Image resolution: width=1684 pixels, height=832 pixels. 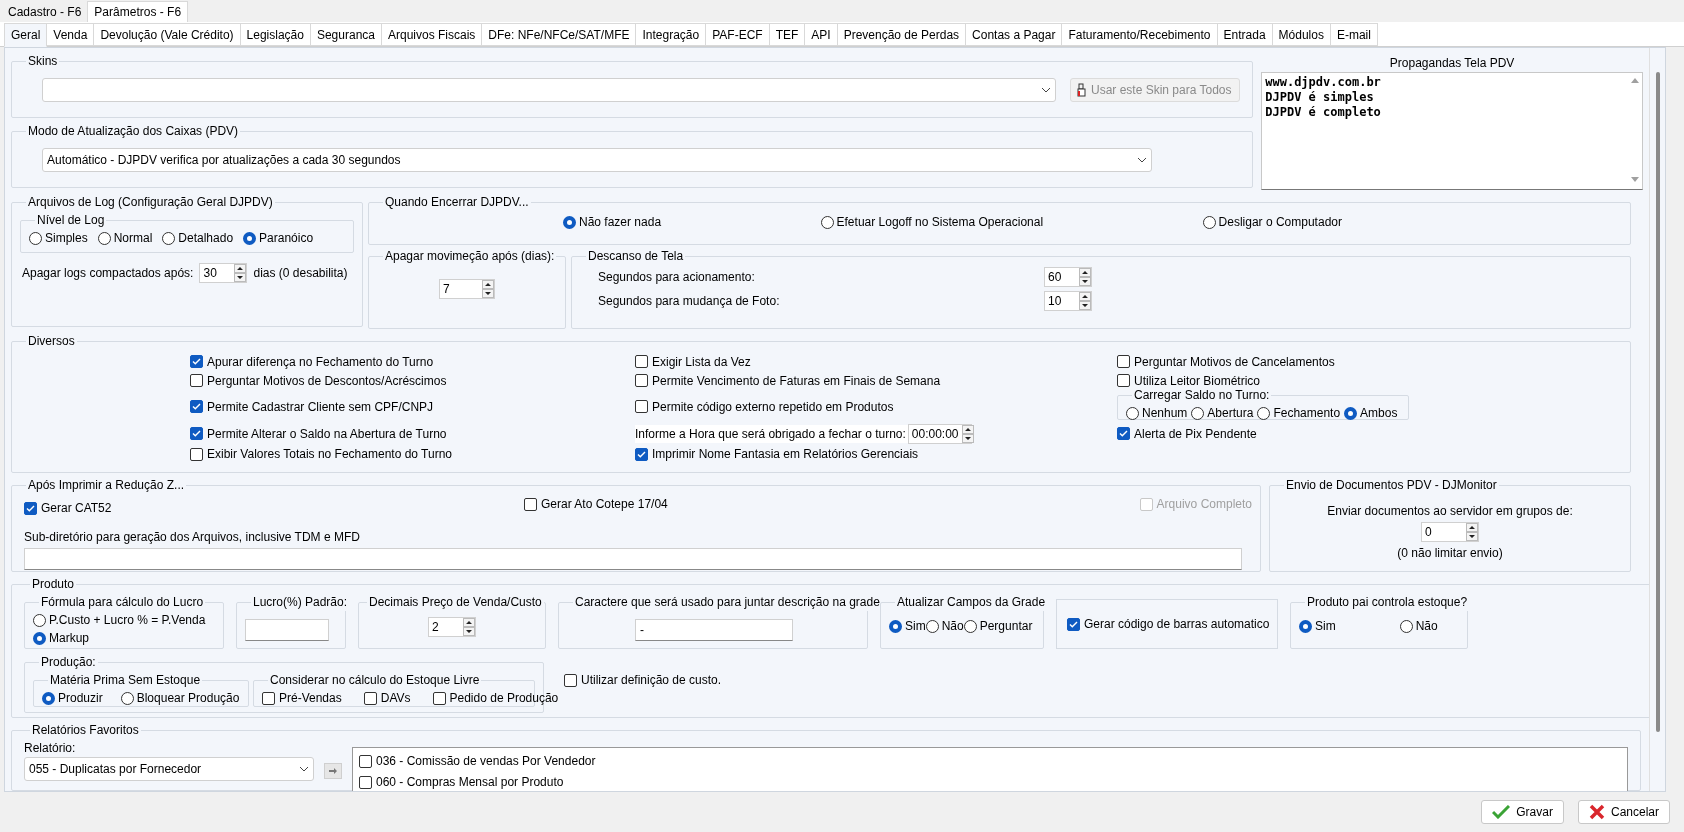 What do you see at coordinates (651, 680) in the screenshot?
I see `checkbox-label: Utilizar definição de custo.` at bounding box center [651, 680].